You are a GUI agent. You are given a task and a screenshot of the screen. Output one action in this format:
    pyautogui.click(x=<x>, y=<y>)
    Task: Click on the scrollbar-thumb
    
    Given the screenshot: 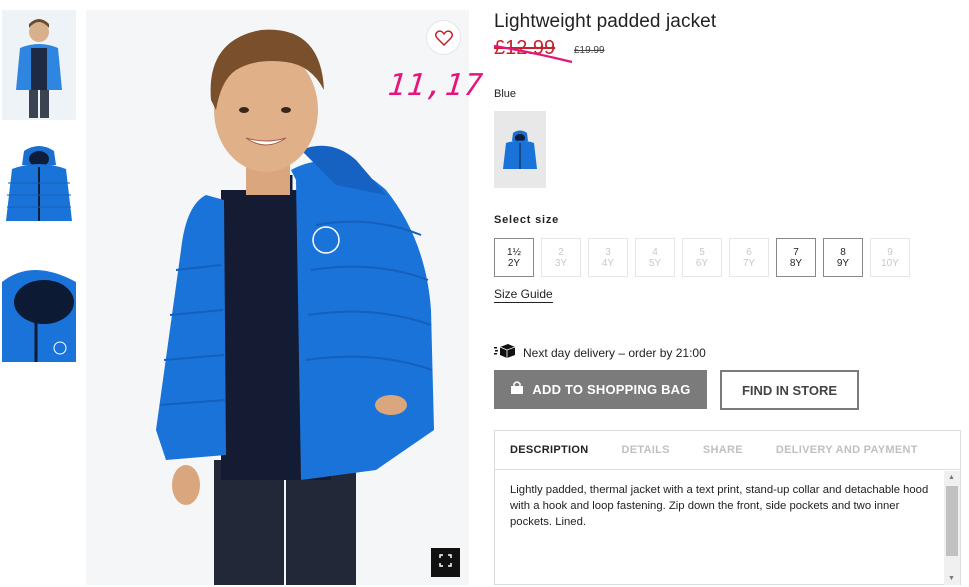 What is the action you would take?
    pyautogui.click(x=952, y=521)
    